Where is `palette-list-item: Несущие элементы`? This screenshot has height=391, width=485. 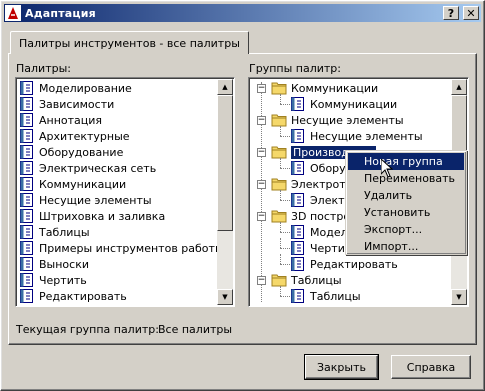 palette-list-item: Несущие элементы is located at coordinates (86, 200).